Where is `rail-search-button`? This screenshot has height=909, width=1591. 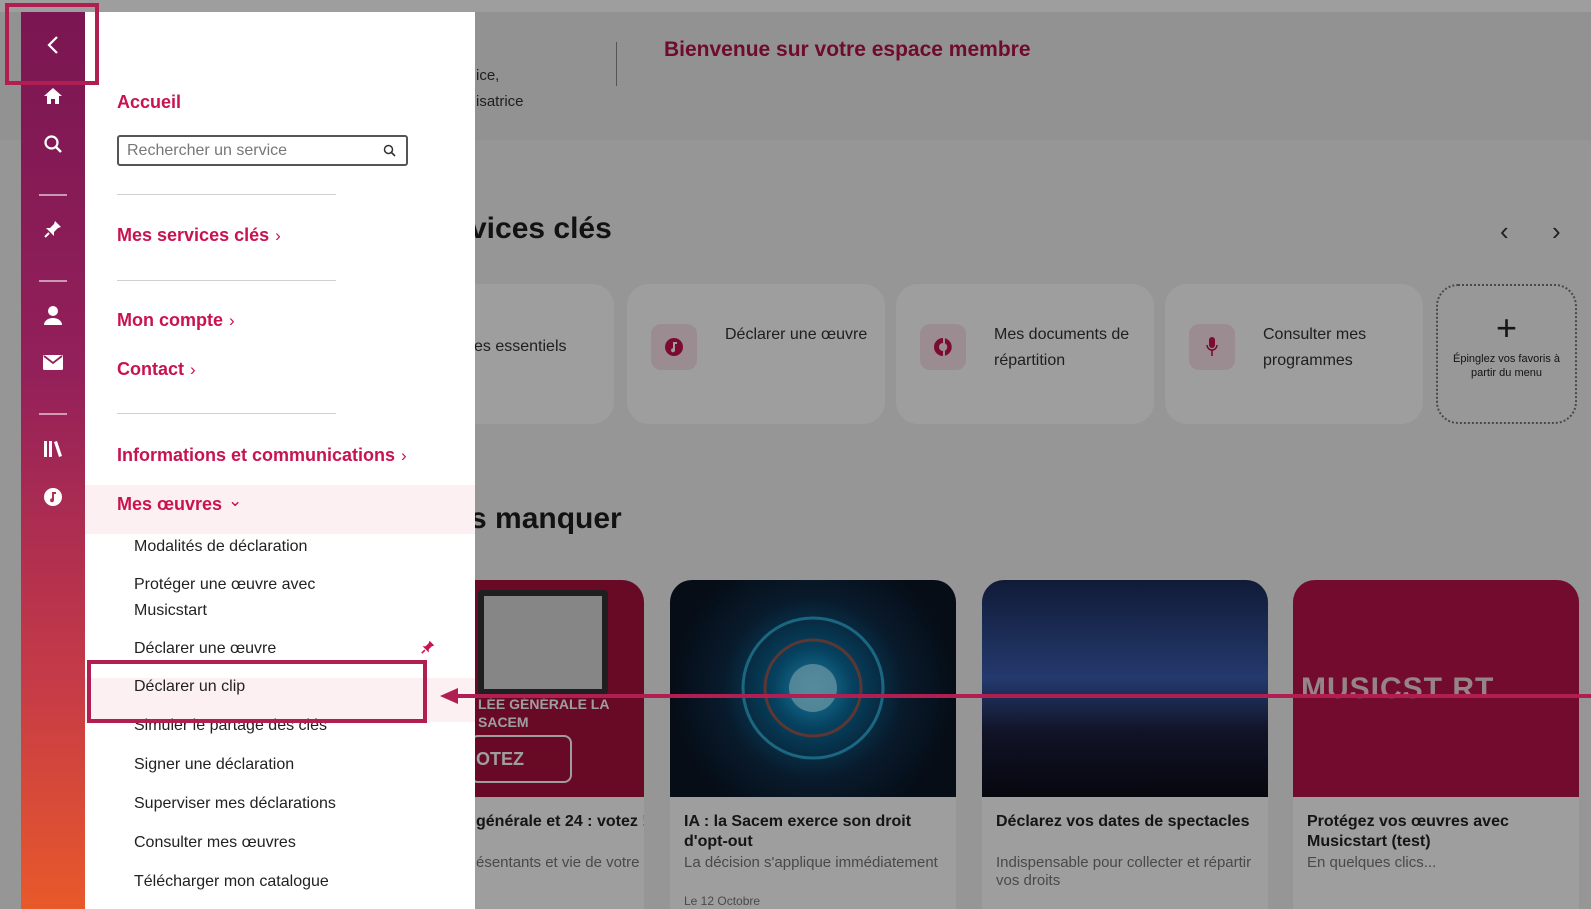 rail-search-button is located at coordinates (53, 146).